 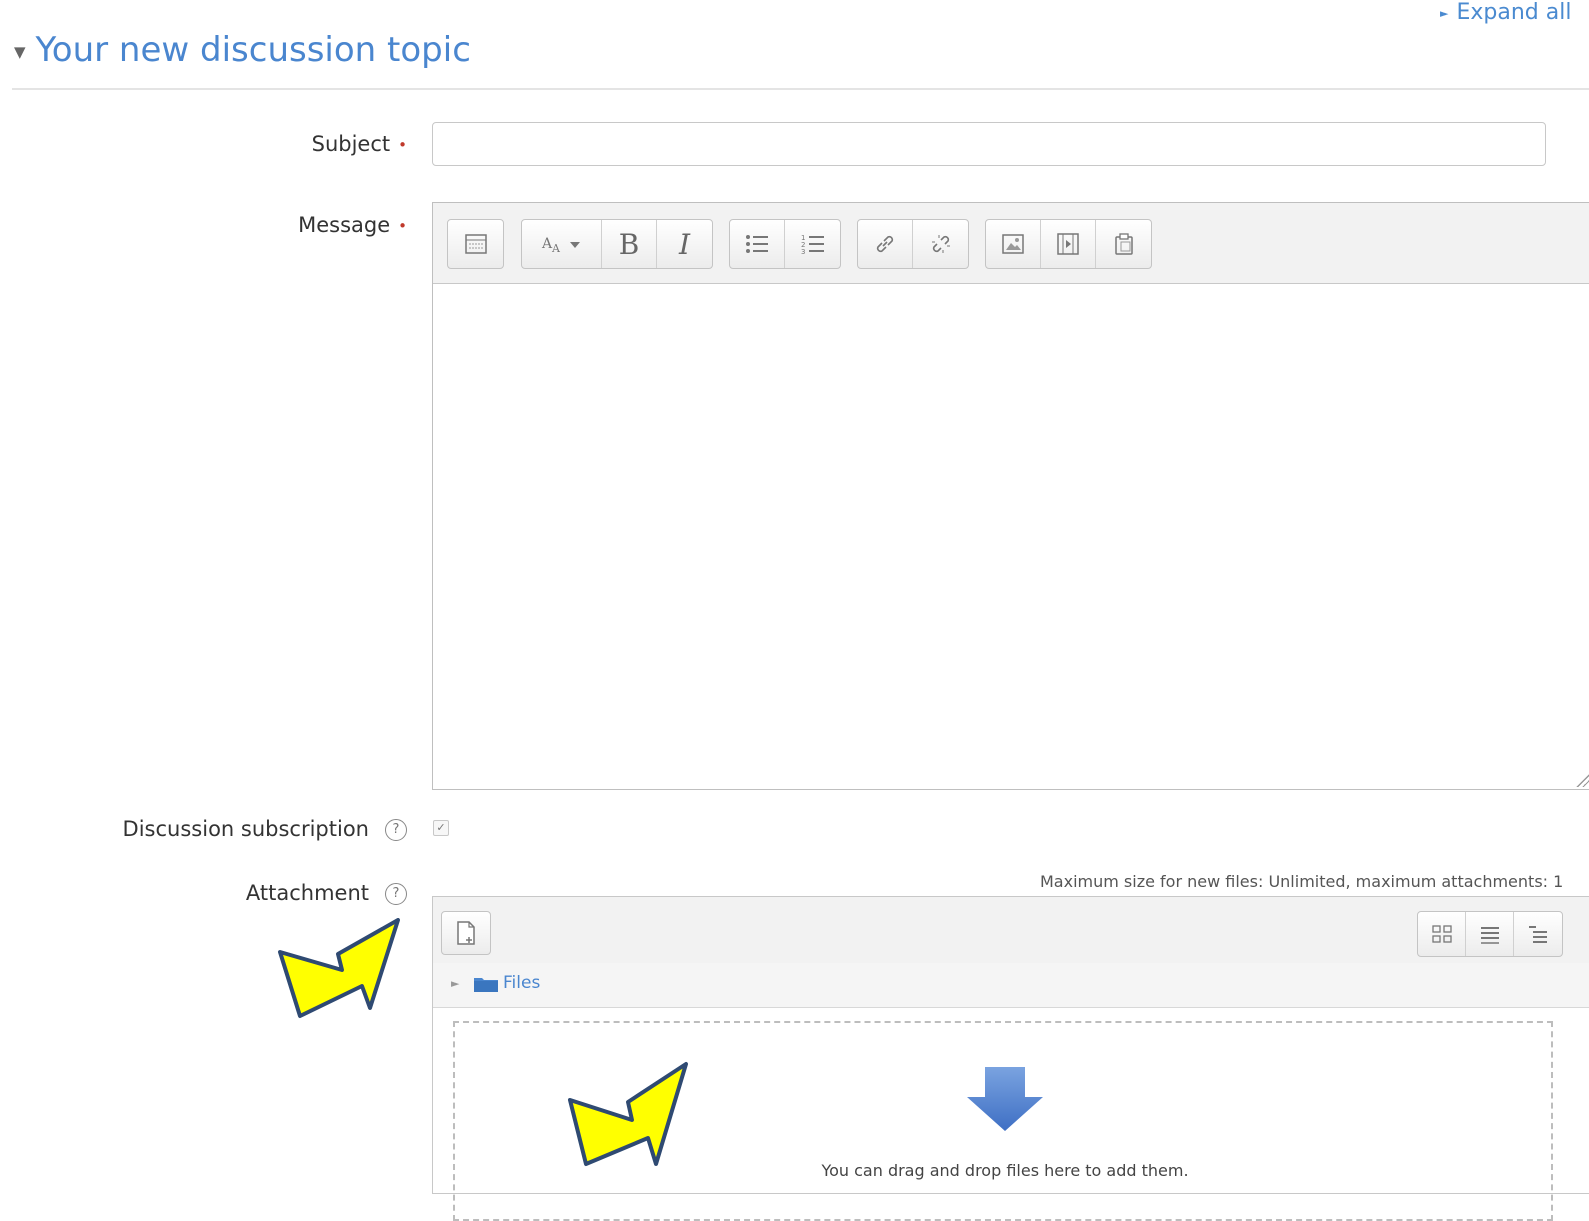 What do you see at coordinates (486, 985) in the screenshot?
I see `folder-icon` at bounding box center [486, 985].